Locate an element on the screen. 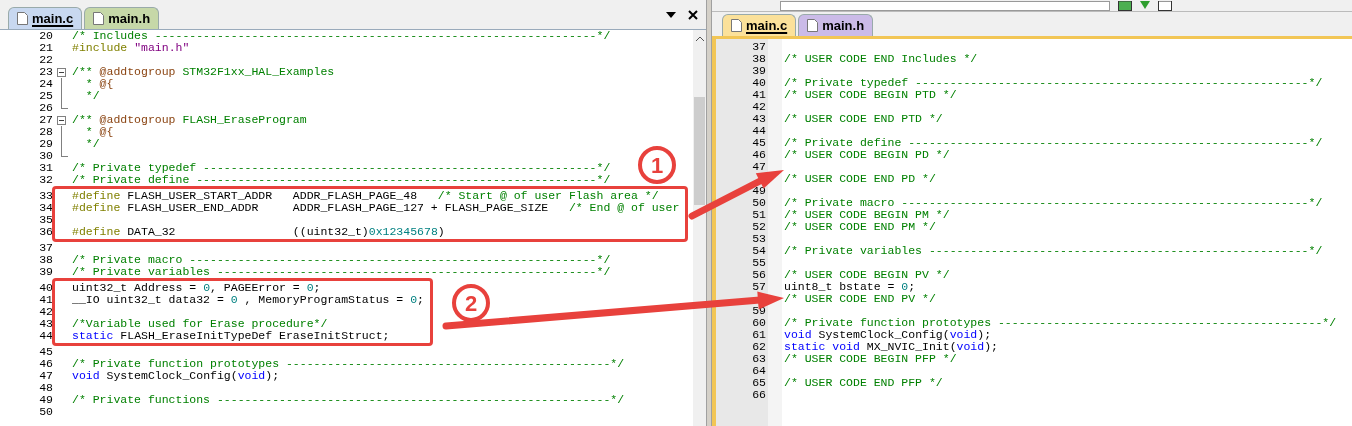 The width and height of the screenshot is (1352, 426). code-line: /* USER CODE BEGIN PTD */ is located at coordinates (870, 95).